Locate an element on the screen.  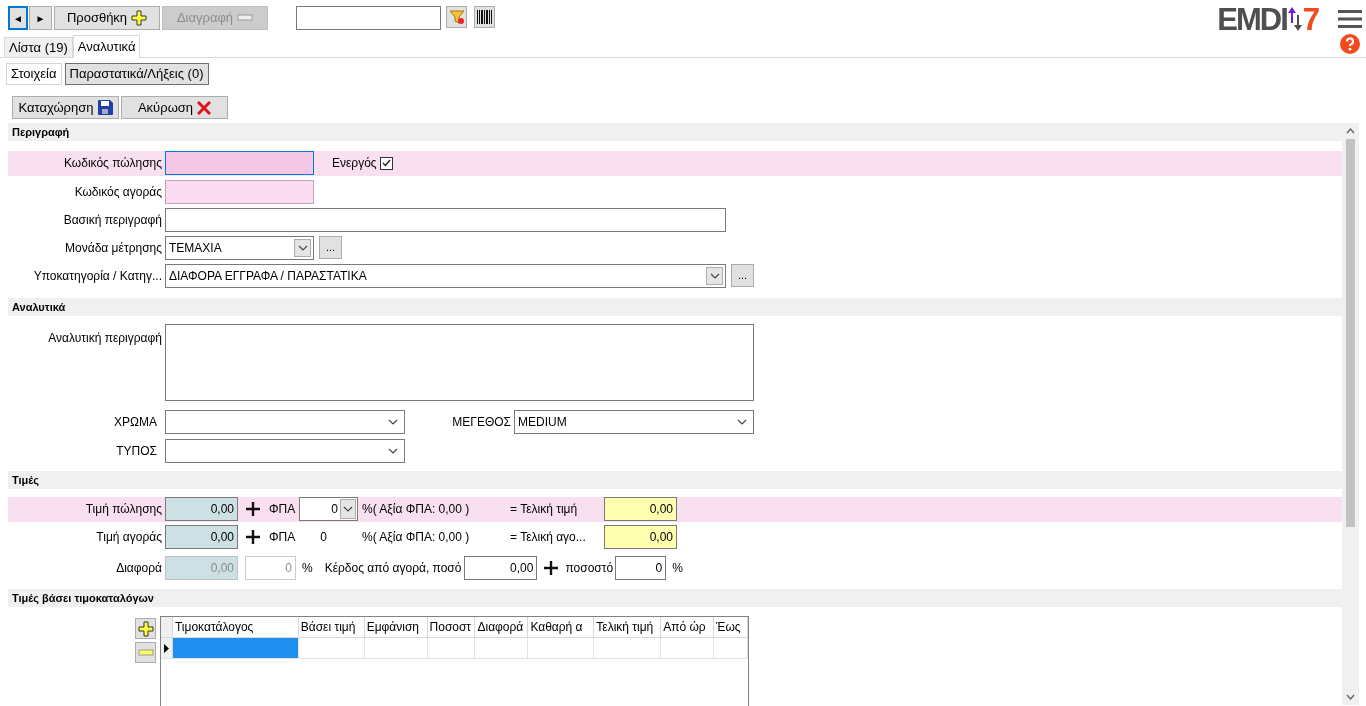
section-header: Περιγραφή is located at coordinates (675, 132).